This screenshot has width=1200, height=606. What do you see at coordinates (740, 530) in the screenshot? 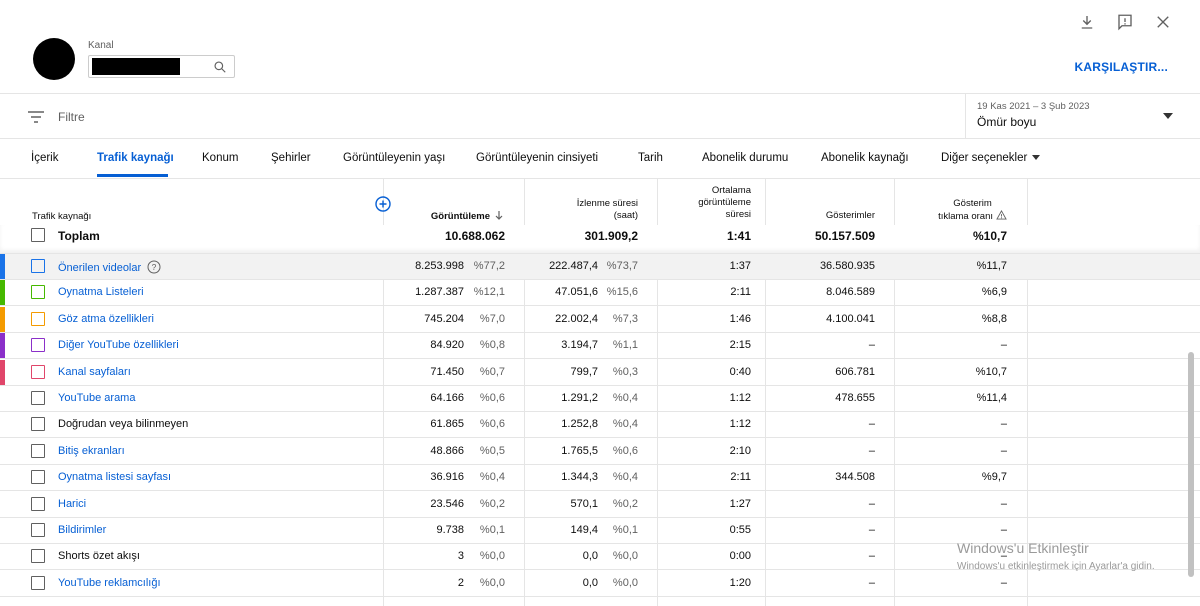
I see `avg-duration-value: 0:55` at bounding box center [740, 530].